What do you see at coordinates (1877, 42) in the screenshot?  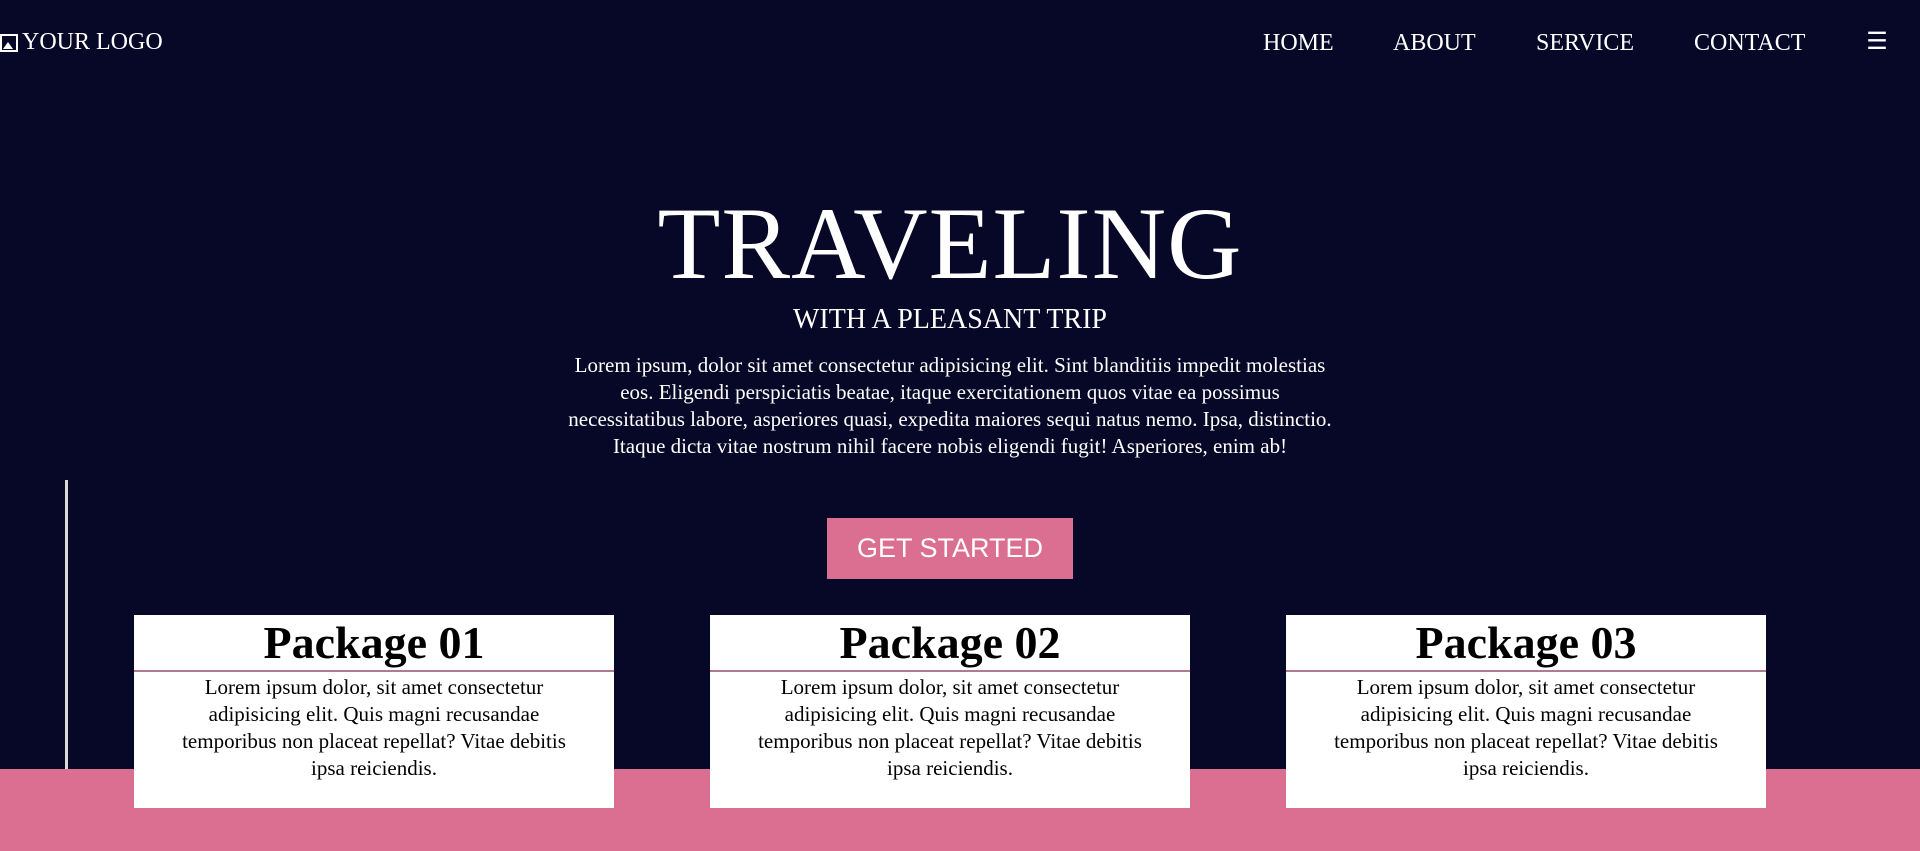 I see `hamburger-menu-icon: ☰` at bounding box center [1877, 42].